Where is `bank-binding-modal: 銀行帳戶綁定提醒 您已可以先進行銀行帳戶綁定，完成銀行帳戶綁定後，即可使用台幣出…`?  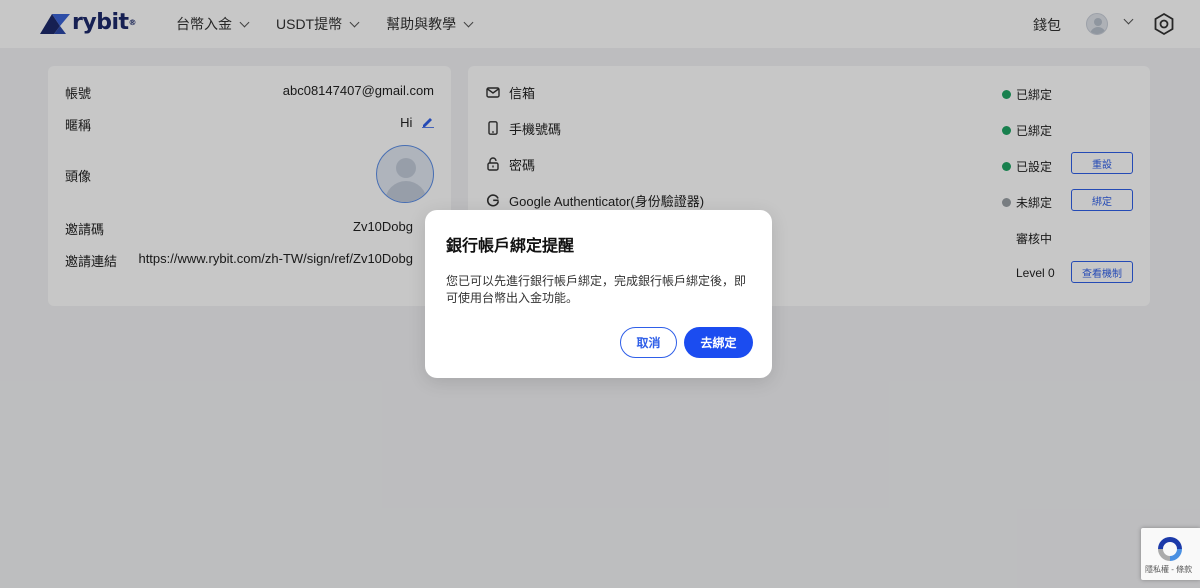
bank-binding-modal: 銀行帳戶綁定提醒 您已可以先進行銀行帳戶綁定，完成銀行帳戶綁定後，即可使用台幣出… is located at coordinates (598, 294).